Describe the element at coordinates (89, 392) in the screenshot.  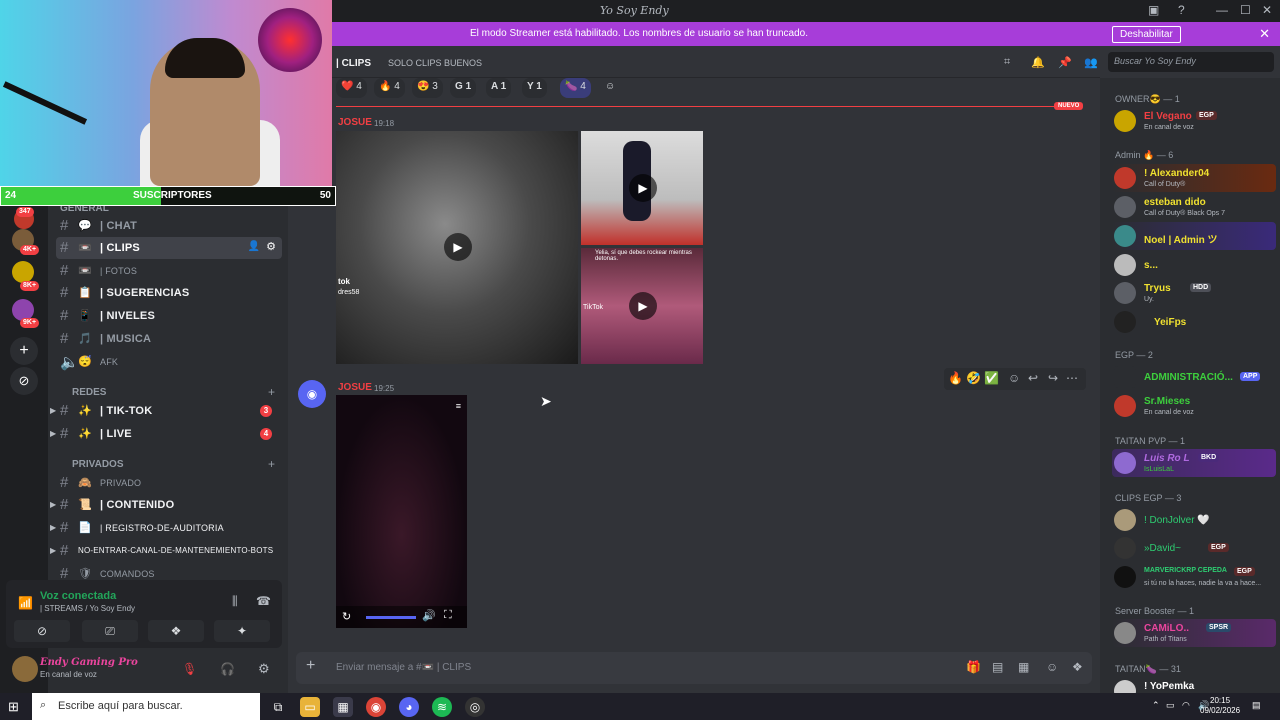
I see `category-redes: REDES` at that location.